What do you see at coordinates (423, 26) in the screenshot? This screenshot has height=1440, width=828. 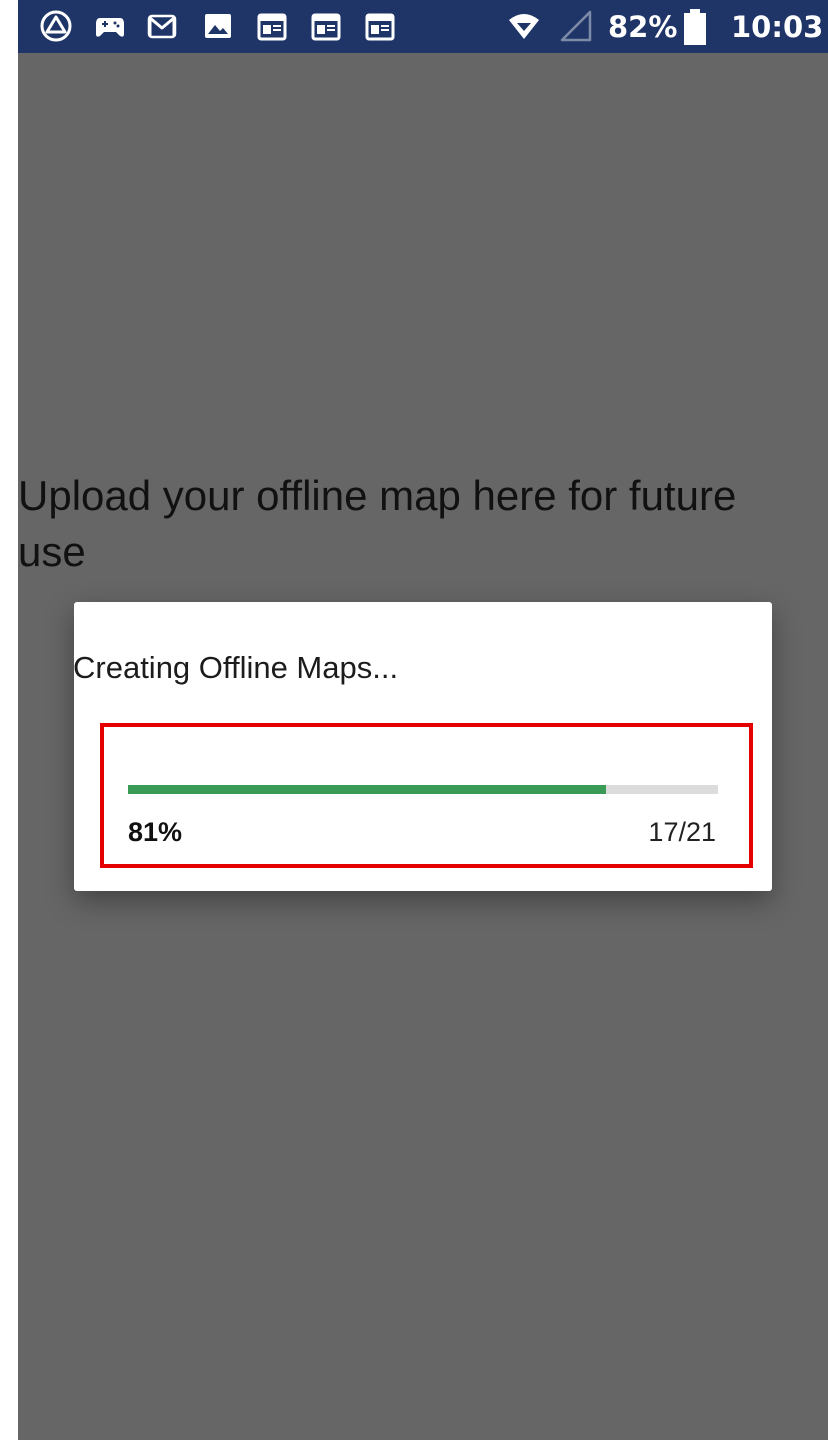 I see `status-bar: 82% 10:03` at bounding box center [423, 26].